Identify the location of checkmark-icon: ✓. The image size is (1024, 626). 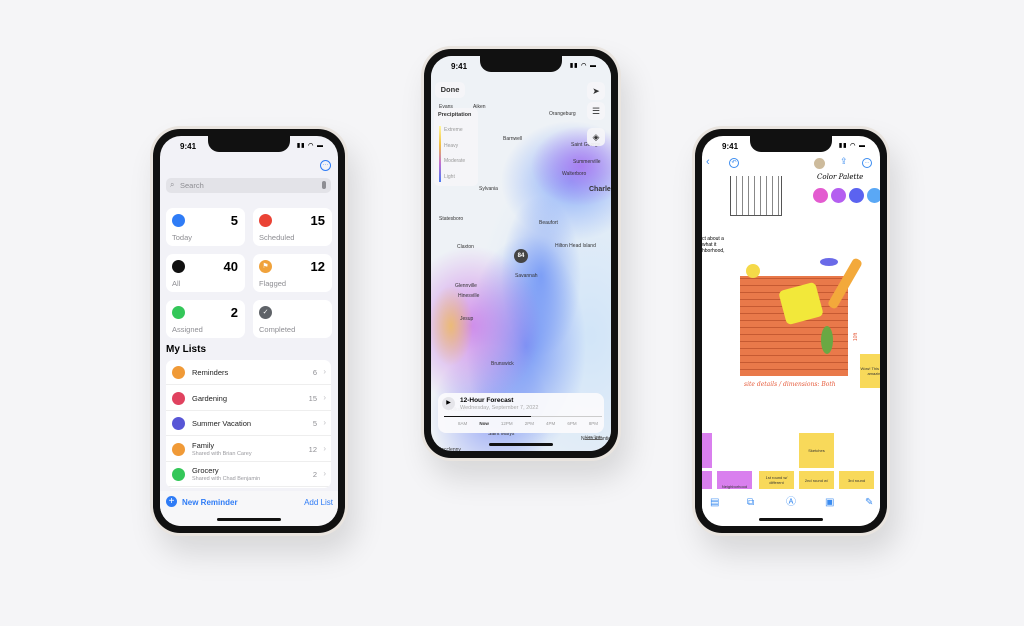
(265, 312).